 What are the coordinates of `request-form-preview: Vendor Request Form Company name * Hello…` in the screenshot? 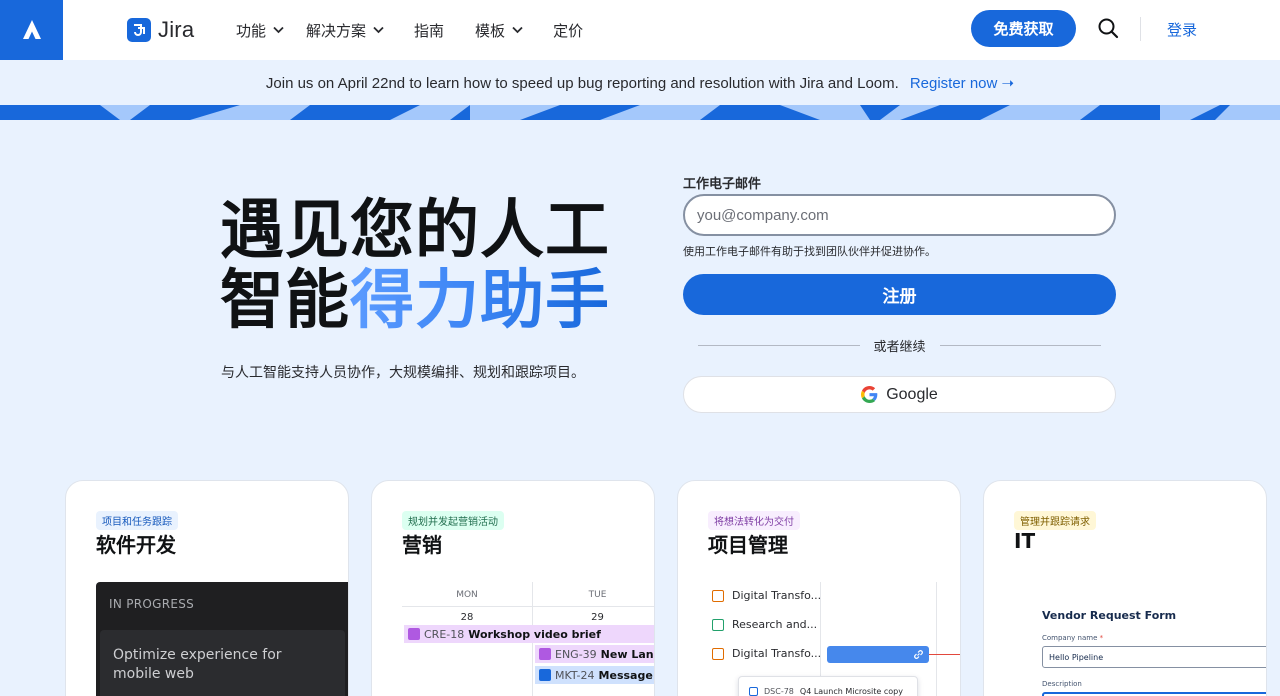 It's located at (1154, 652).